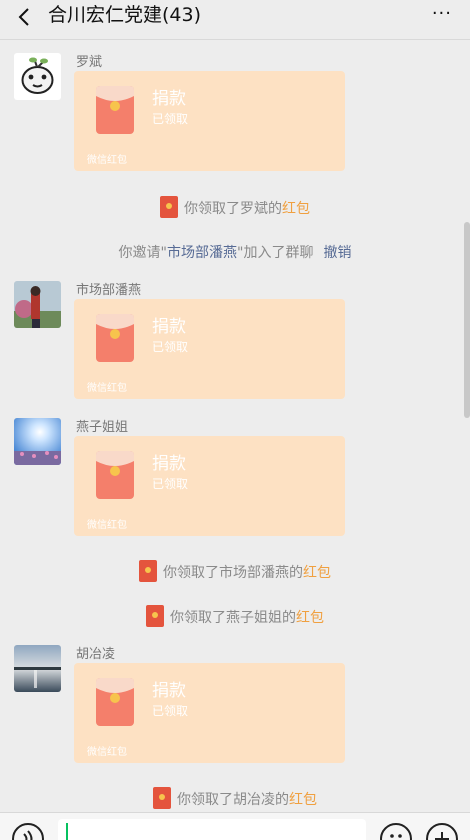 Image resolution: width=470 pixels, height=840 pixels. What do you see at coordinates (142, 253) in the screenshot?
I see `system-text: 你邀请"` at bounding box center [142, 253].